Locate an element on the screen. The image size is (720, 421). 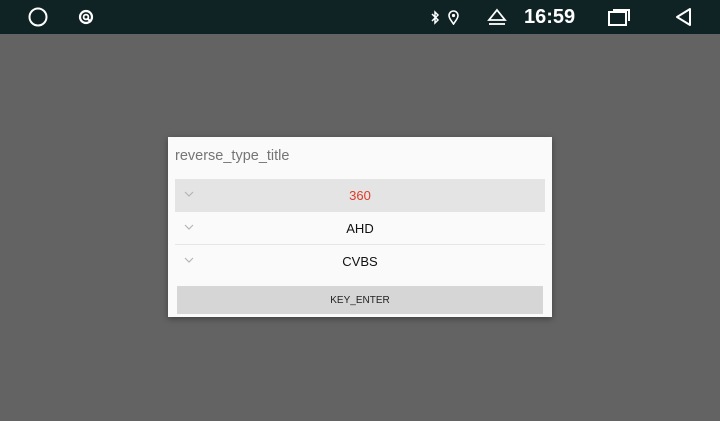
key-enter-button: KEY_ENTER is located at coordinates (360, 300).